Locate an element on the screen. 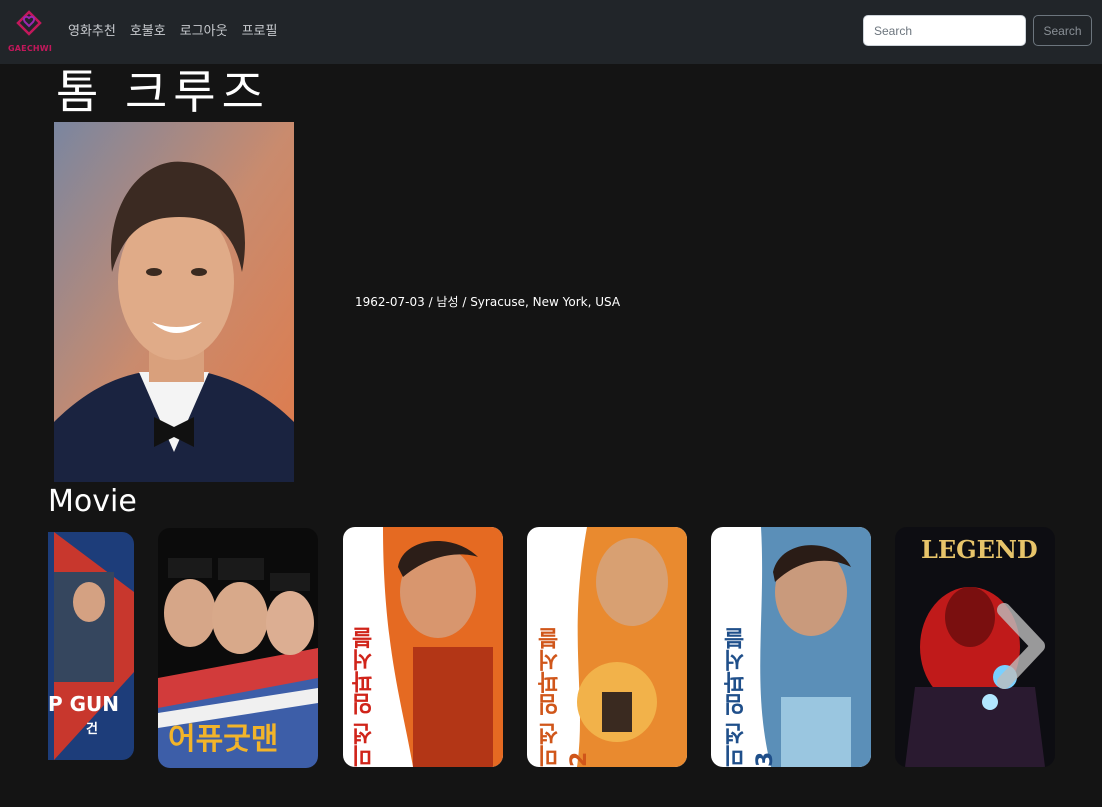  movie-poster-mission-impossible-2: 미션 임파서블 2 is located at coordinates (607, 647).